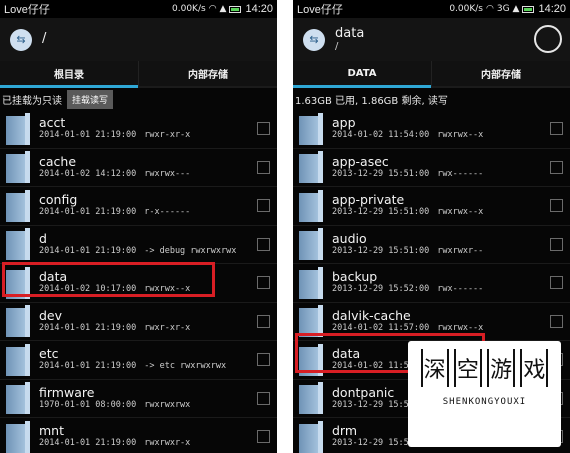 Image resolution: width=570 pixels, height=453 pixels. What do you see at coordinates (32, 101) in the screenshot?
I see `mount-status-text: 已挂载为只读` at bounding box center [32, 101].